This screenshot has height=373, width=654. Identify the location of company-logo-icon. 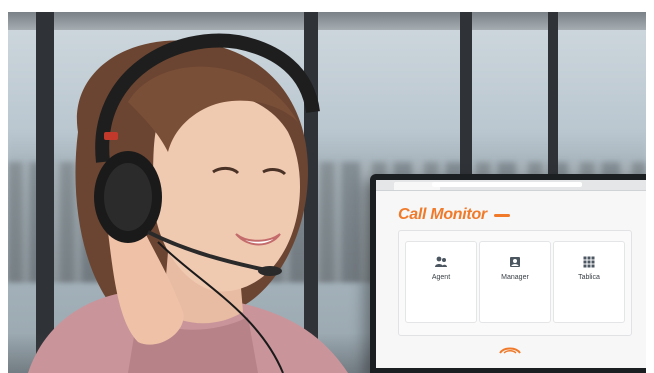
(510, 350).